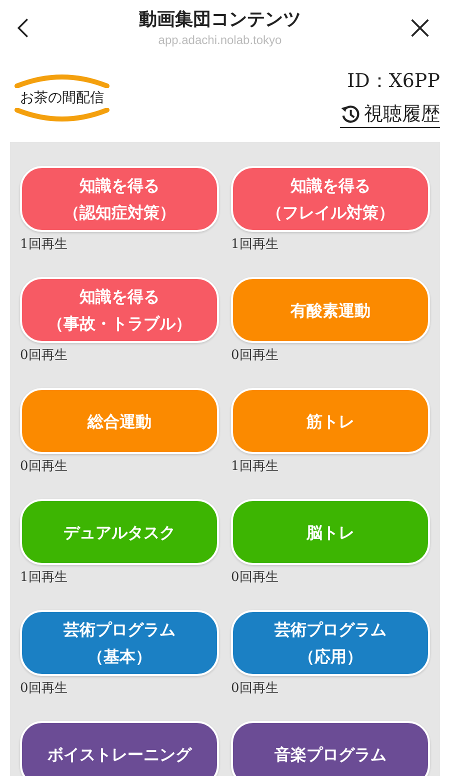 The height and width of the screenshot is (776, 450). Describe the element at coordinates (62, 98) in the screenshot. I see `logo: お茶の間配信` at that location.